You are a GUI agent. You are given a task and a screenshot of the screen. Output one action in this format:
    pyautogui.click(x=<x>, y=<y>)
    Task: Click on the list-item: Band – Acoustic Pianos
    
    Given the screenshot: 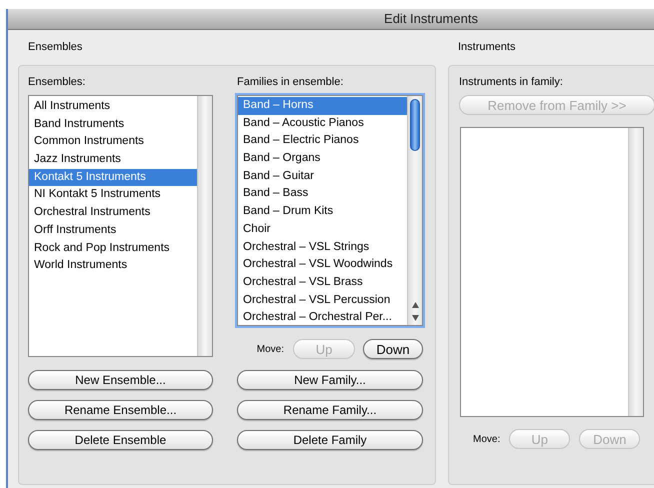 What is the action you would take?
    pyautogui.click(x=322, y=123)
    